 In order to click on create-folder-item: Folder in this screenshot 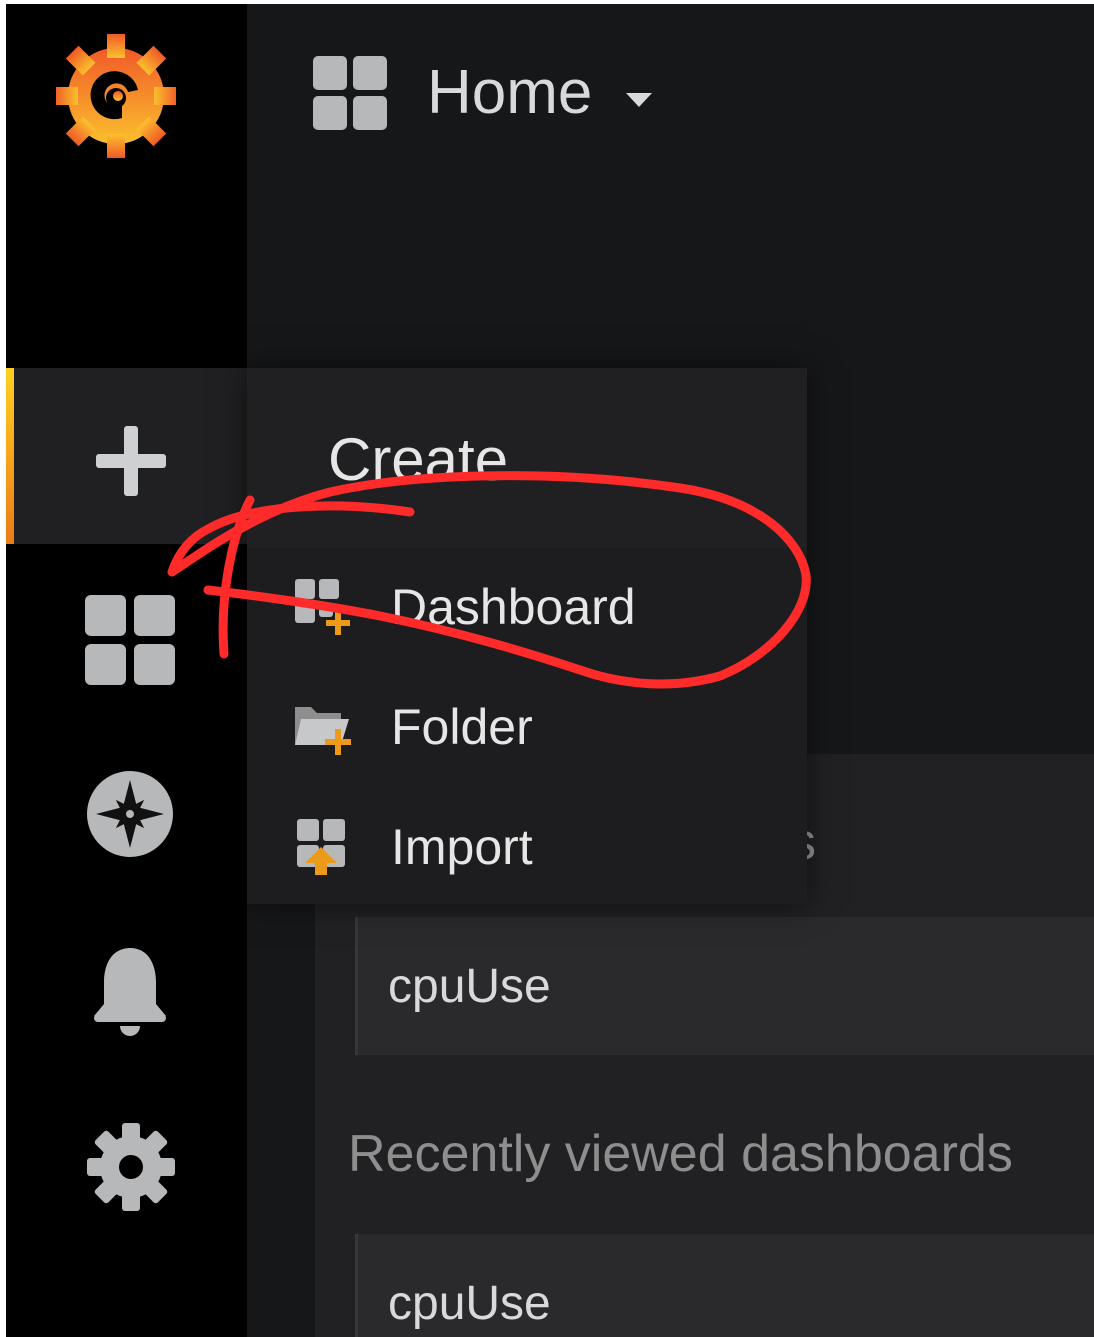, I will do `click(527, 727)`.